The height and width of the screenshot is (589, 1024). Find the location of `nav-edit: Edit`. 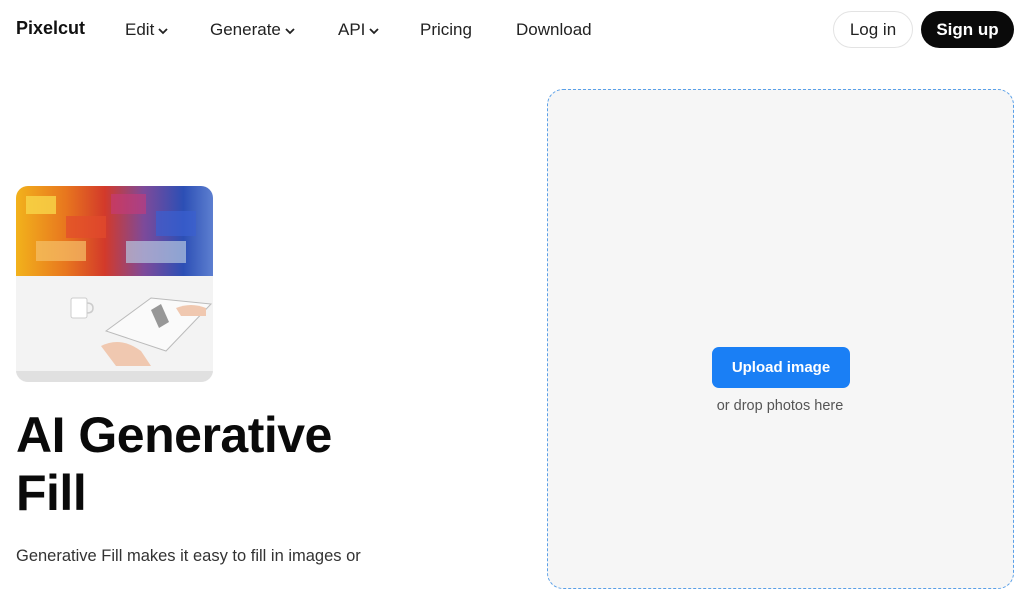

nav-edit: Edit is located at coordinates (147, 30).